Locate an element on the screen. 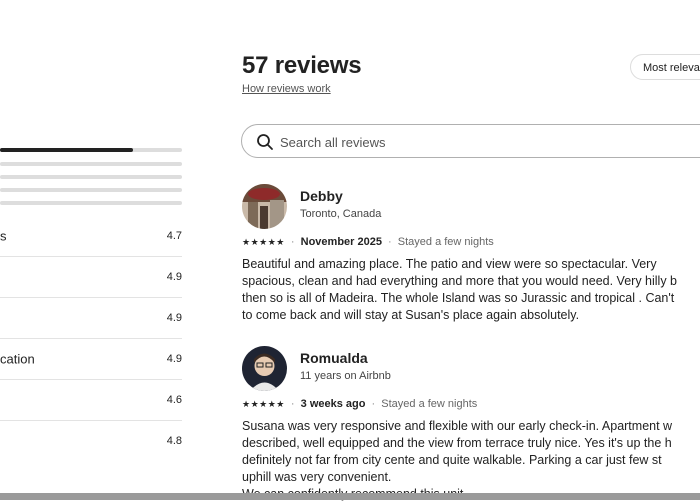  how-reviews-work-link: How reviews work is located at coordinates (286, 89).